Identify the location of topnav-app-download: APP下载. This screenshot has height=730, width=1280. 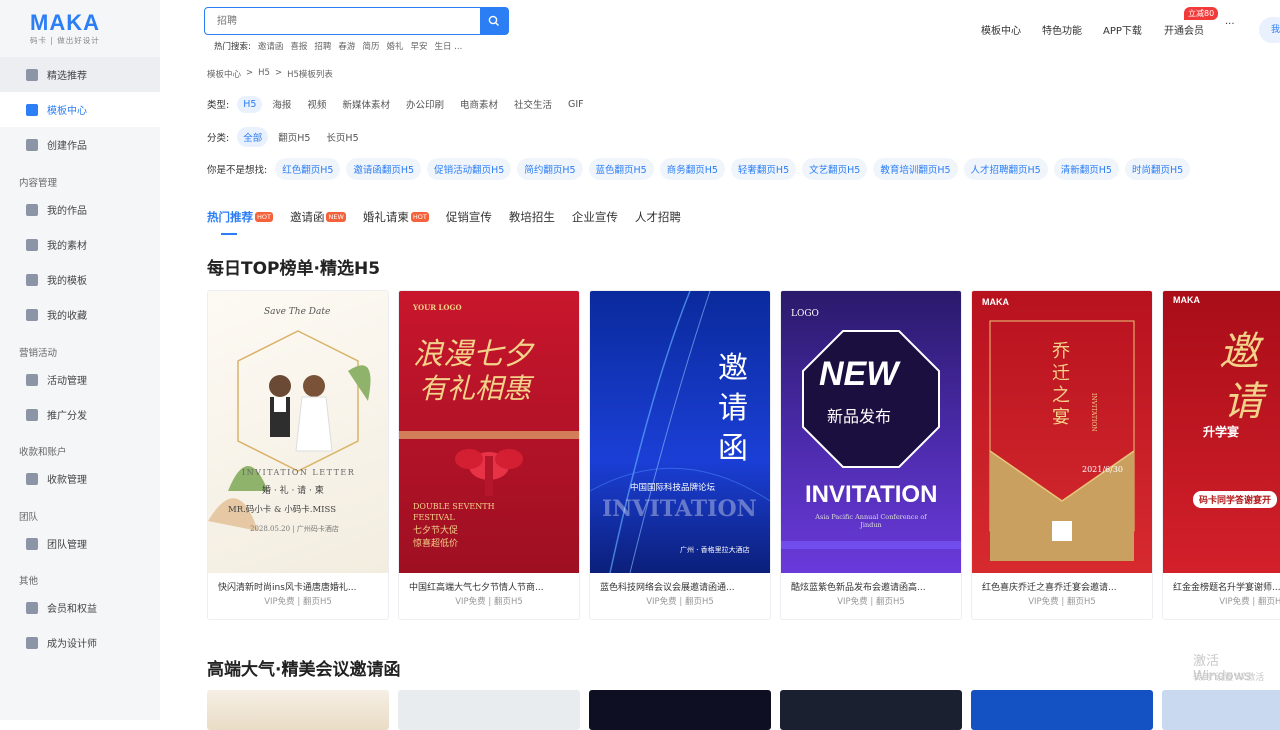
(1122, 29).